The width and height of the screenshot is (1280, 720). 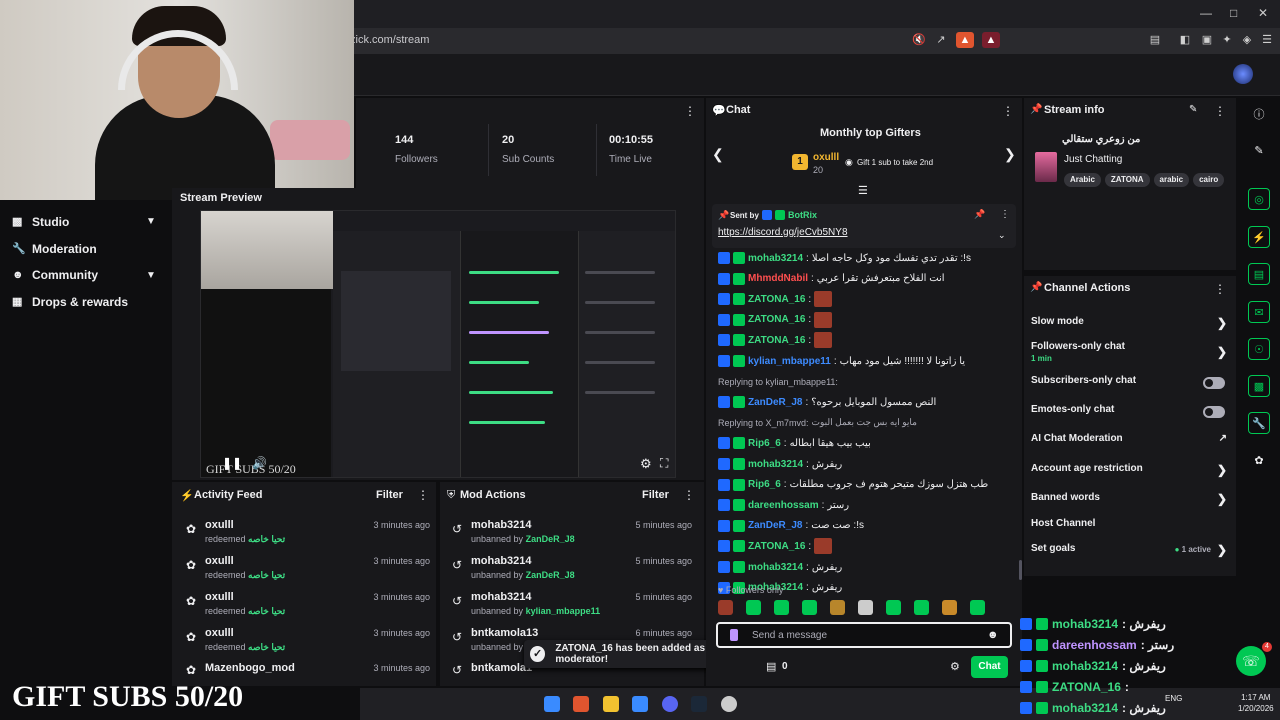 I want to click on info-icon: ⓘ, so click(x=1259, y=115).